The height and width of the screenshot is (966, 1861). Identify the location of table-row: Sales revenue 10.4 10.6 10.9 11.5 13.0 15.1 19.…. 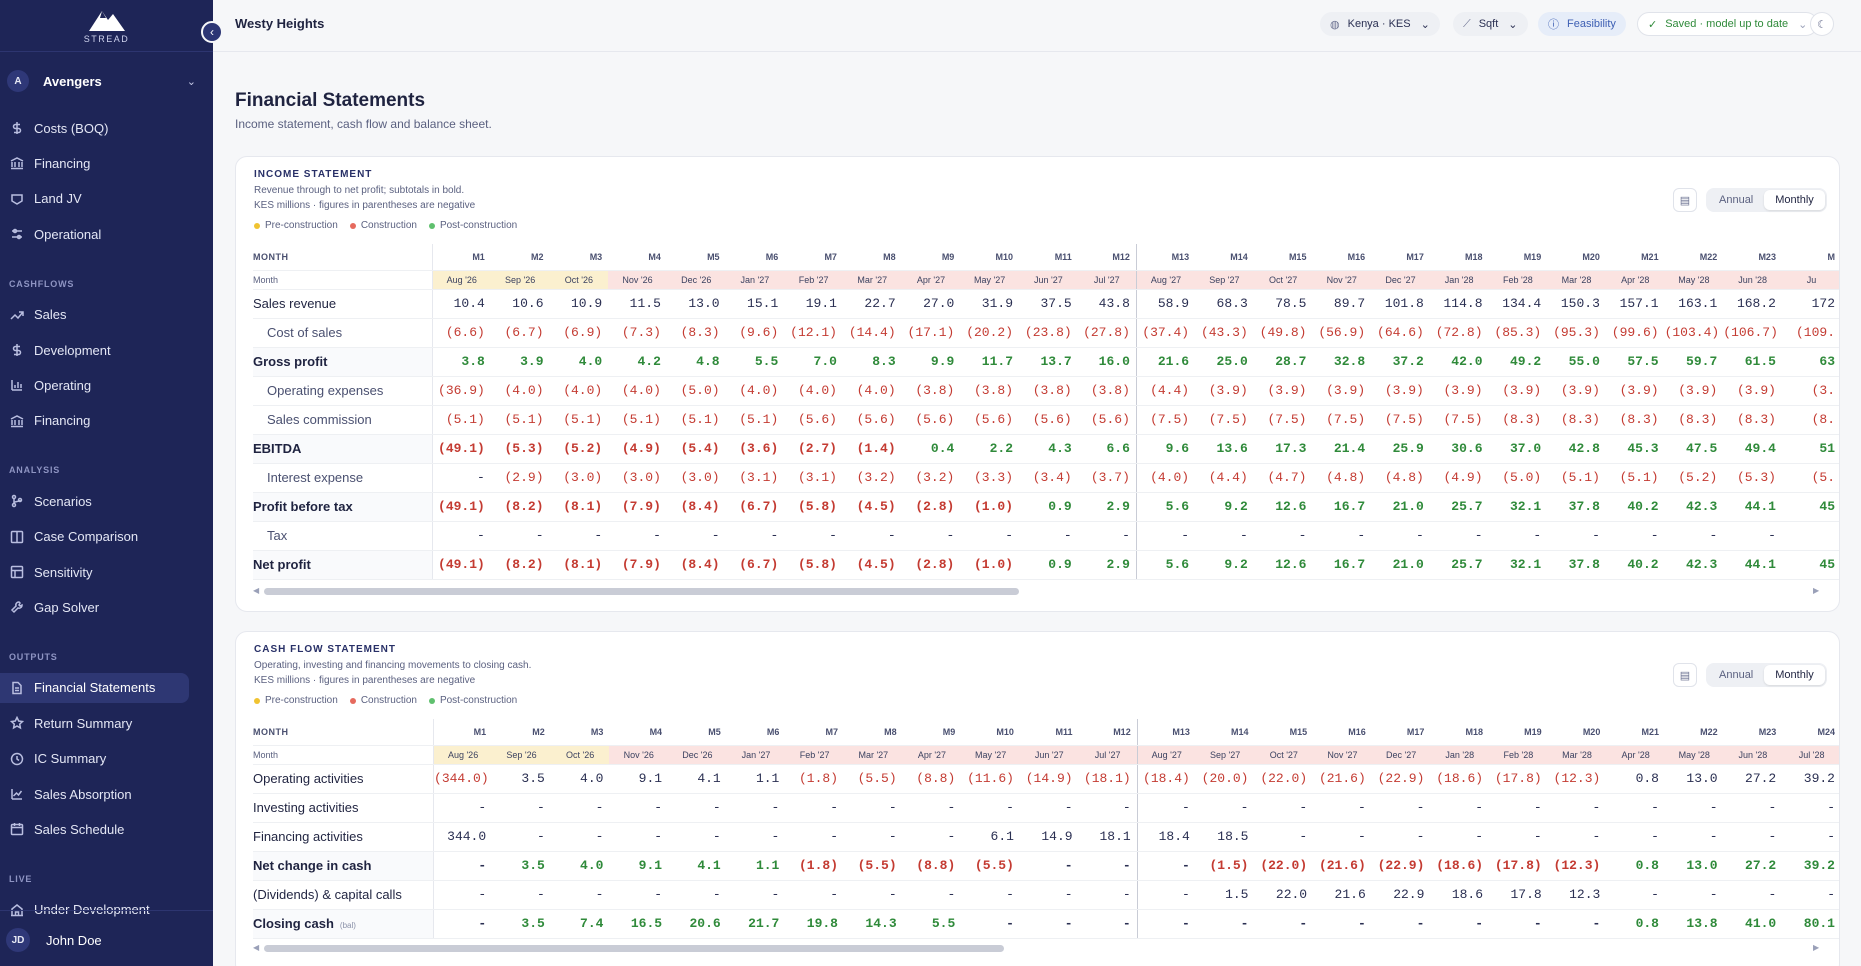
(1046, 304).